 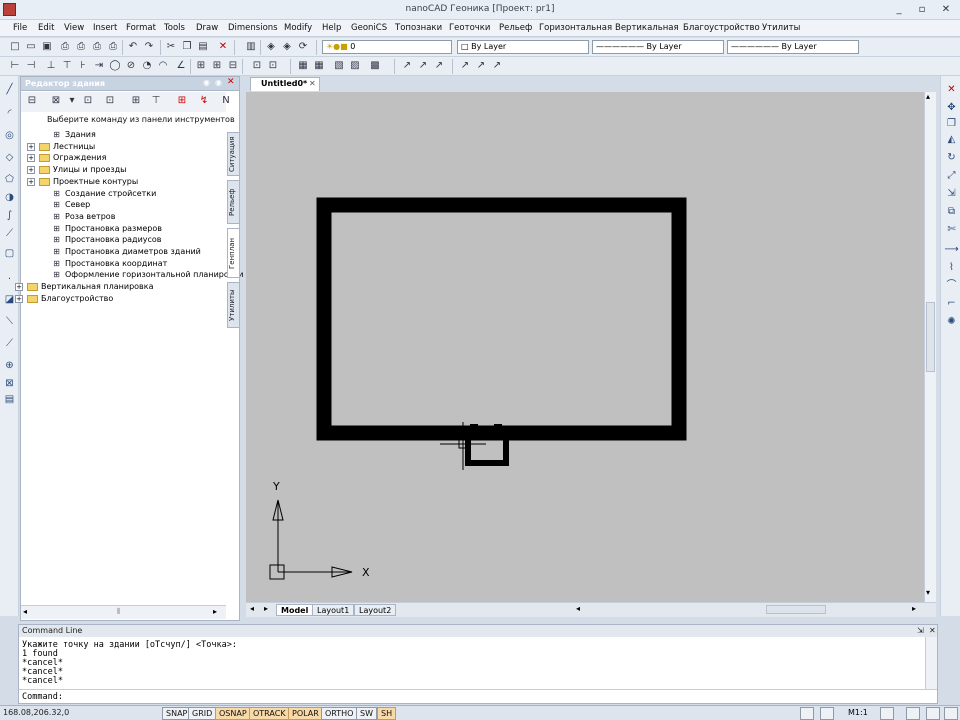 I want to click on polyline-icon: ⟋, so click(x=9, y=233).